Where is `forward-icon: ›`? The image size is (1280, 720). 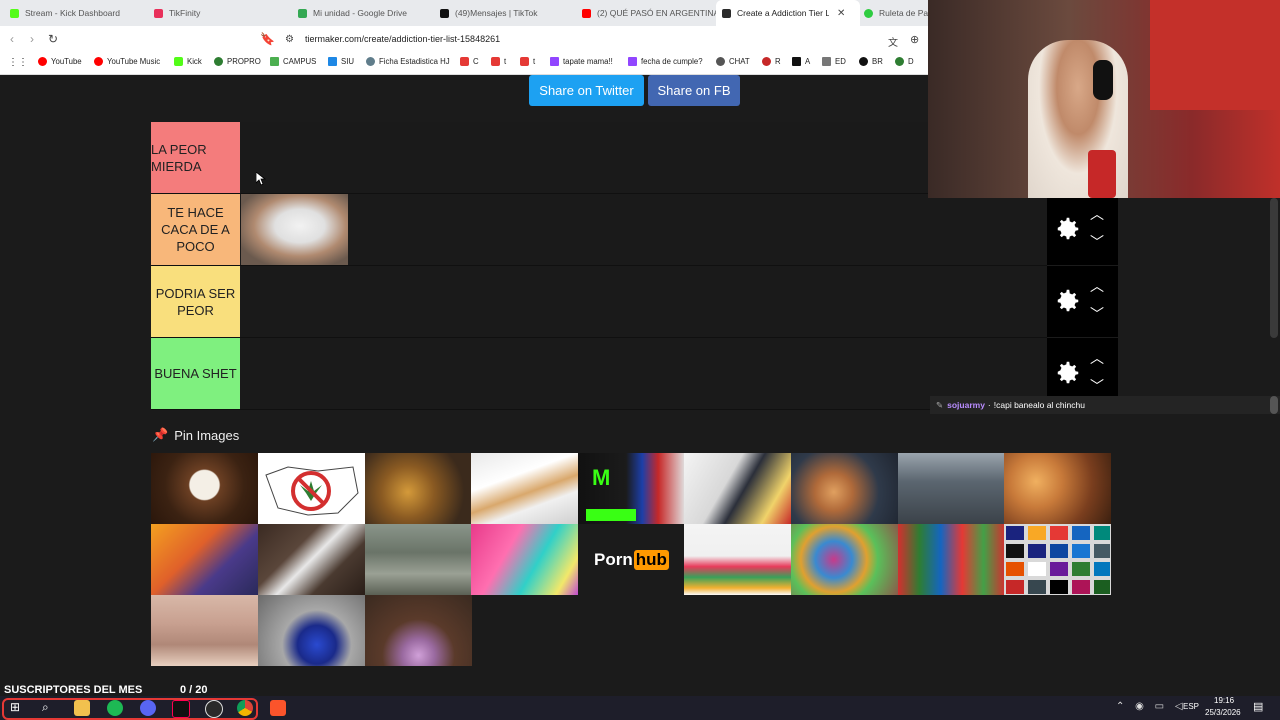
forward-icon: › is located at coordinates (32, 39).